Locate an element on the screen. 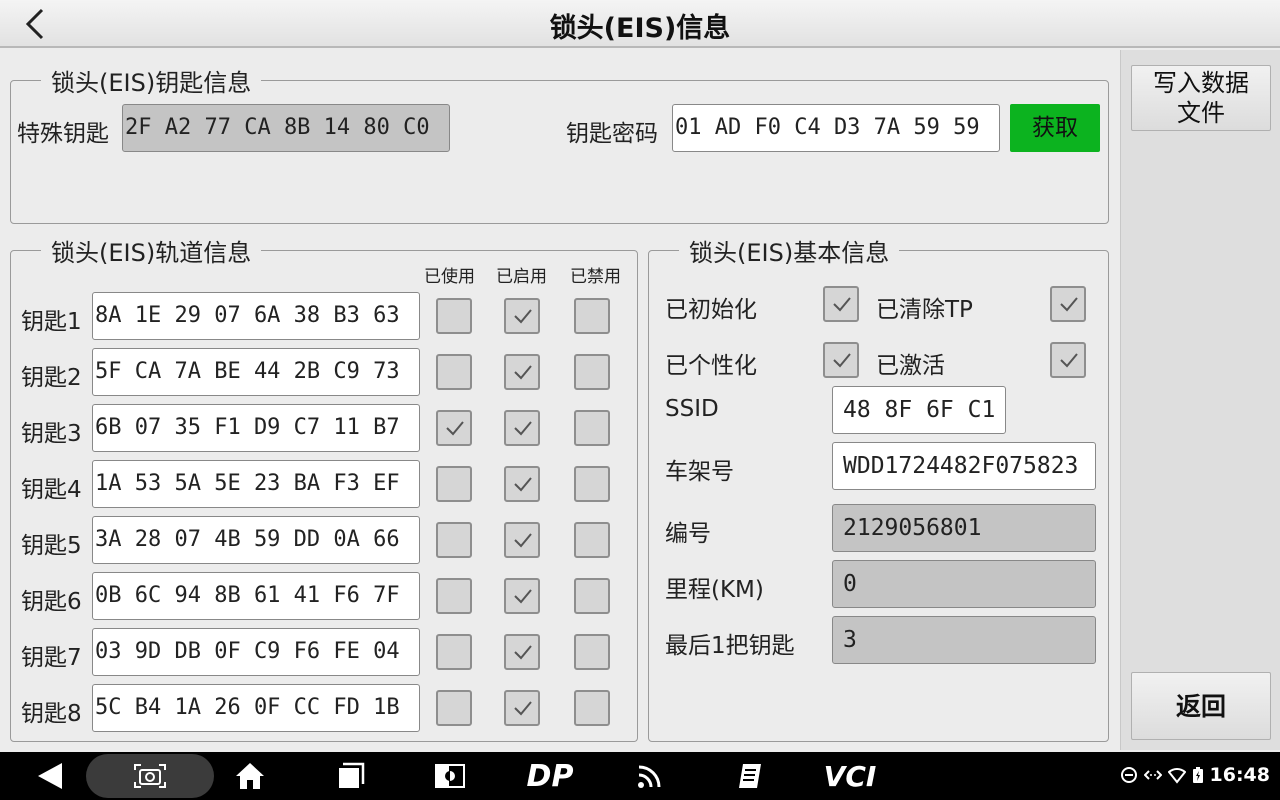 The width and height of the screenshot is (1280, 800). key-value-field: 03 9D DB 0F C9 F6 FE 04 is located at coordinates (256, 652).